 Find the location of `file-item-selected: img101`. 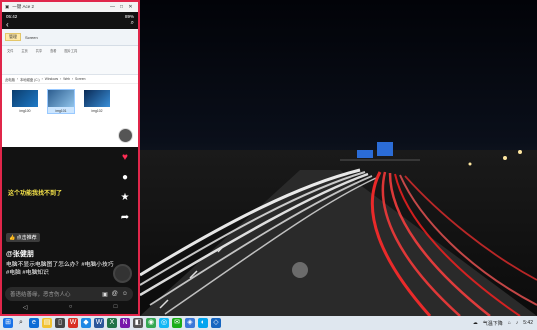

file-item-selected: img101 is located at coordinates (61, 101).